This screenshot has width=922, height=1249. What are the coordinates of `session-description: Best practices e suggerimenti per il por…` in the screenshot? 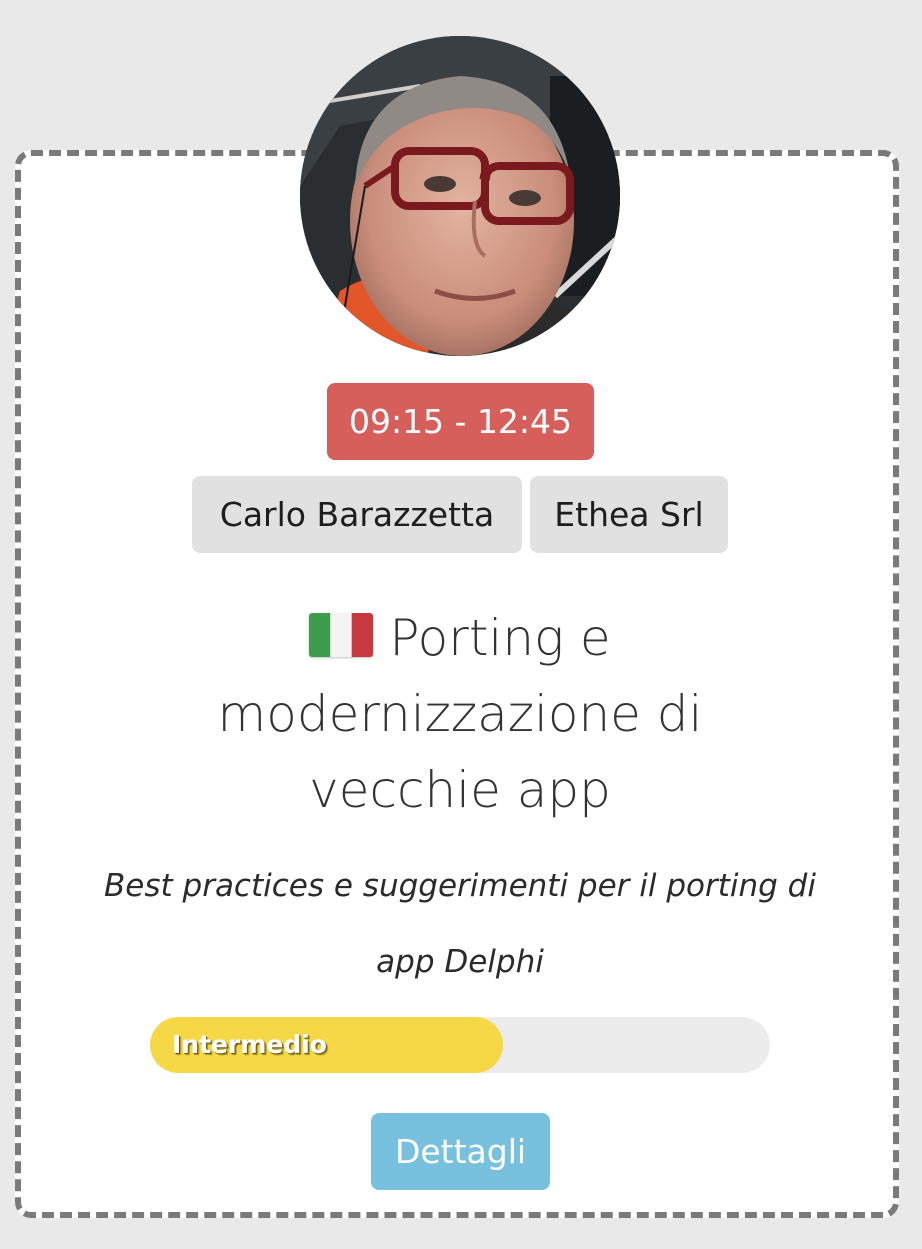 It's located at (460, 924).